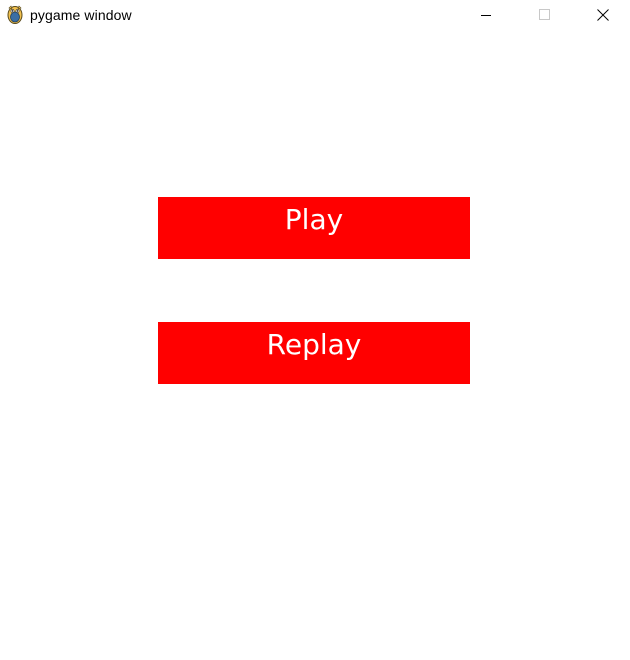 This screenshot has height=660, width=630. I want to click on maximize-button, so click(544, 15).